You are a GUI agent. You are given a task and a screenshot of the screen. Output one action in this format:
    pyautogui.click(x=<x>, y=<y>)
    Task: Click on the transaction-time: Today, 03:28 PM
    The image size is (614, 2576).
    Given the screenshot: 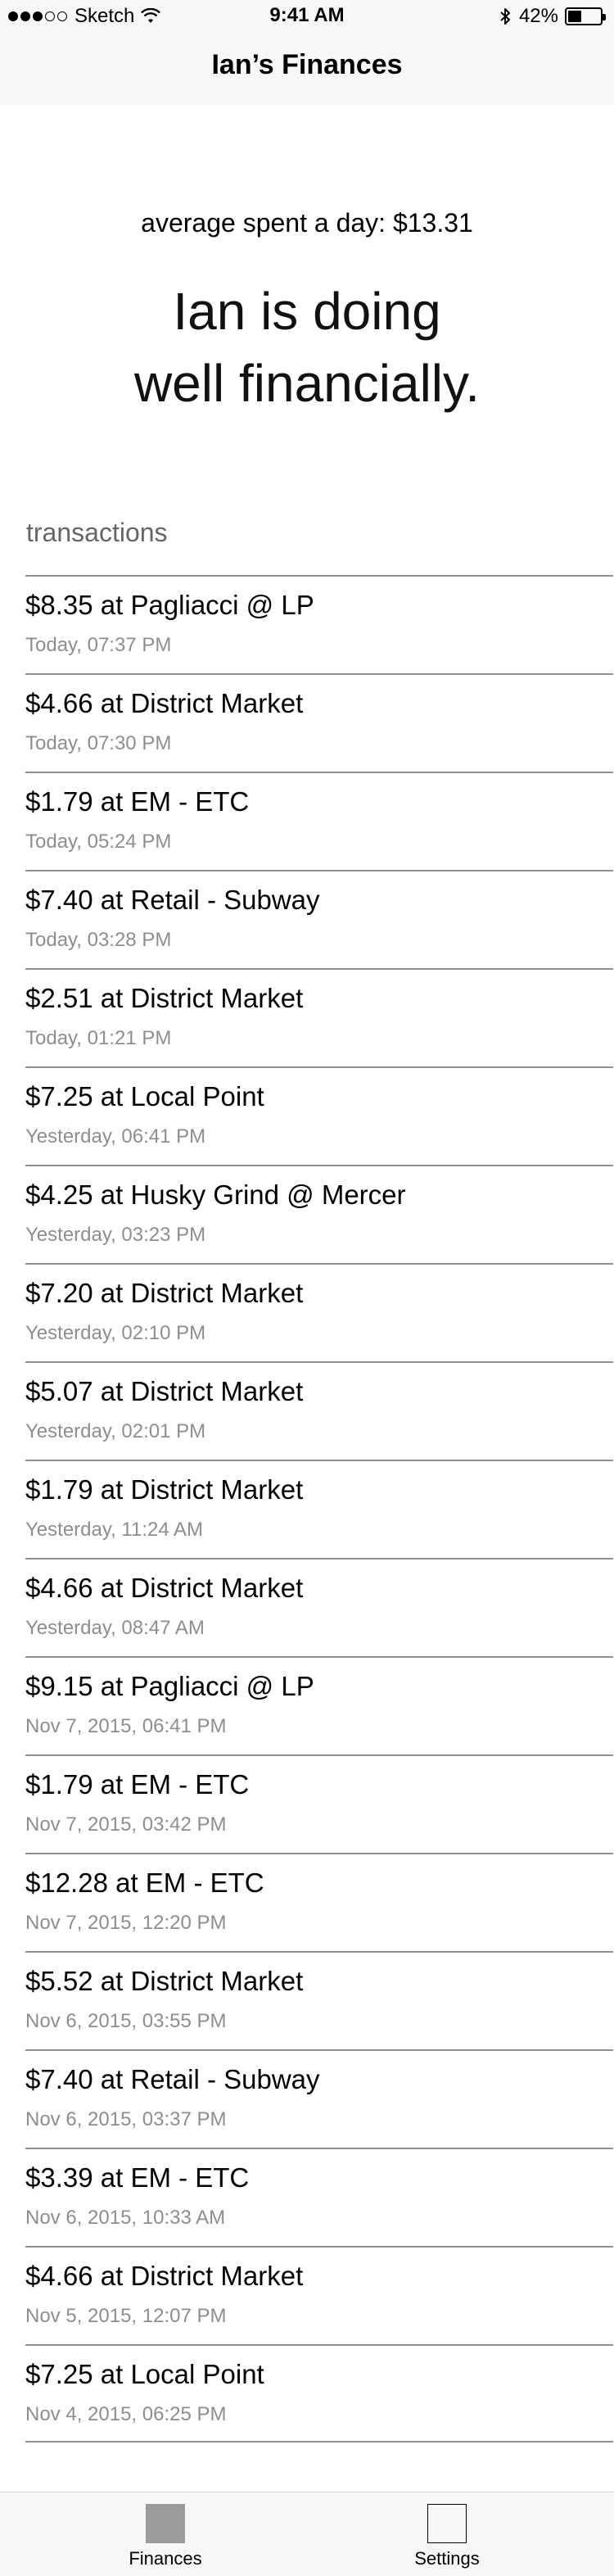 What is the action you would take?
    pyautogui.click(x=98, y=940)
    